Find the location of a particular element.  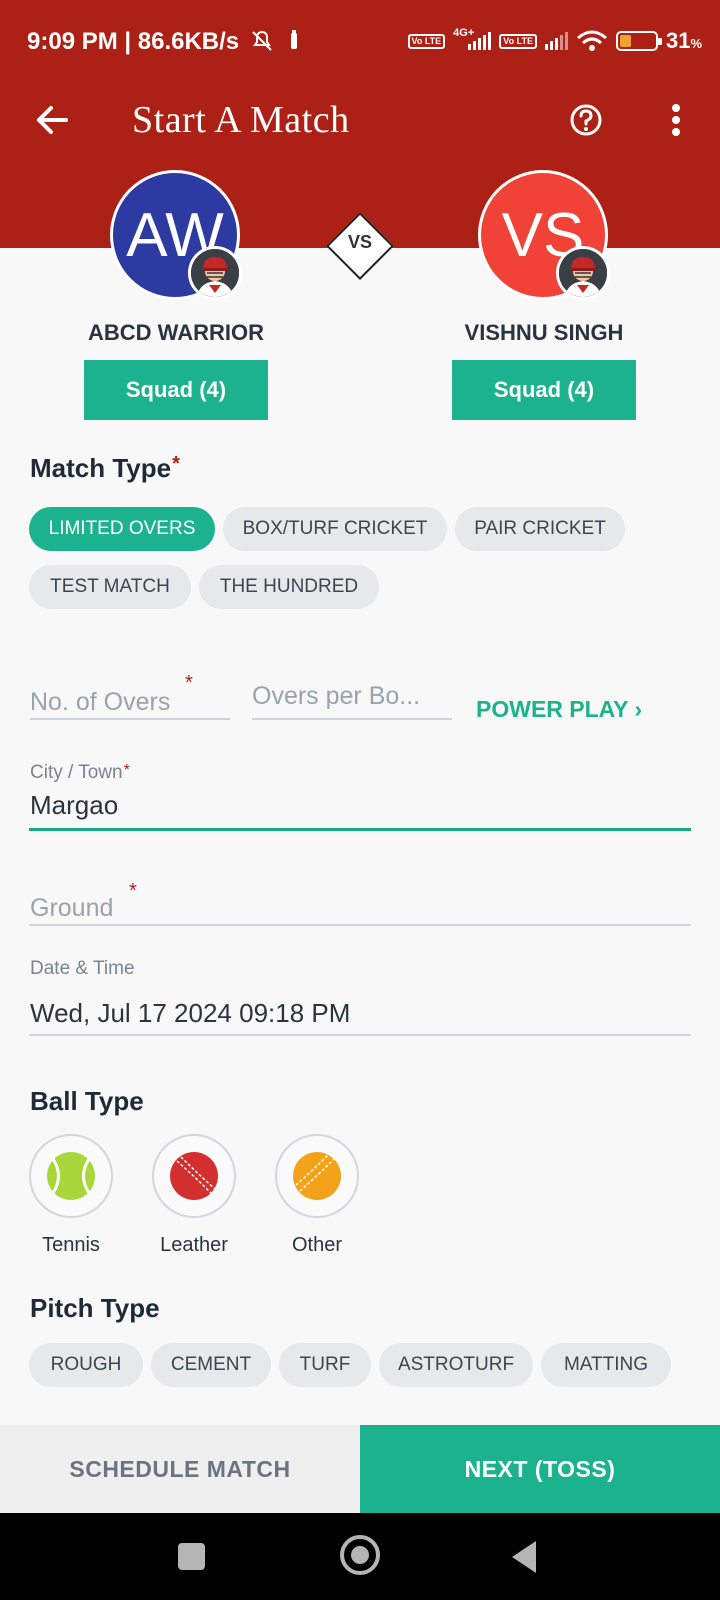

status-right: Vo LTE 4G+ Vo LTE 31% is located at coordinates (554, 40).